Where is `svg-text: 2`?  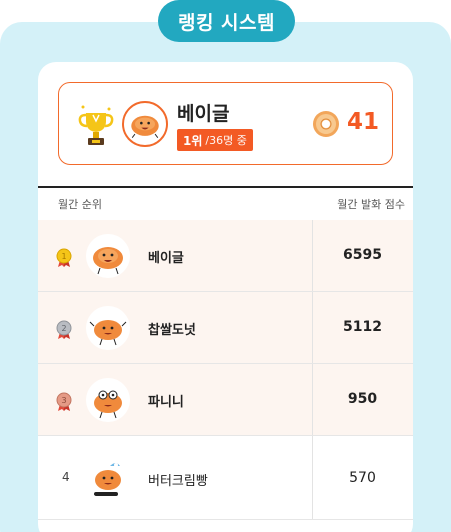 svg-text: 2 is located at coordinates (63, 328).